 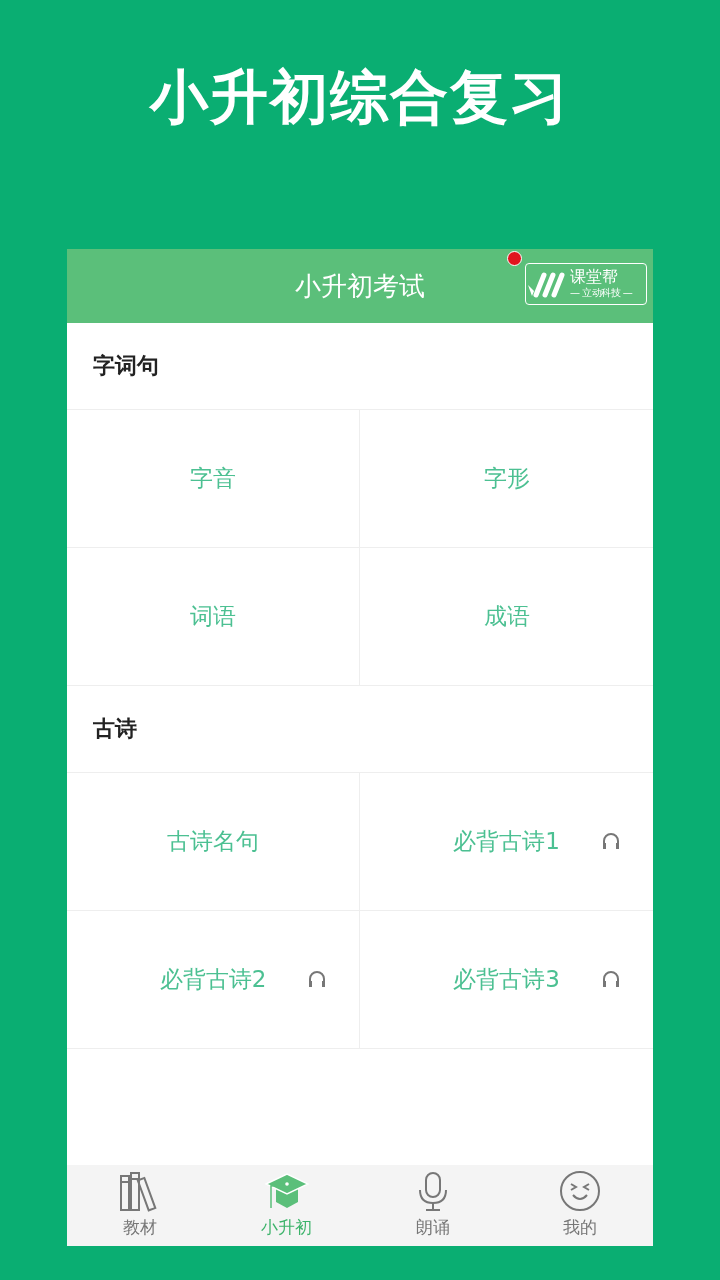 What do you see at coordinates (213, 842) in the screenshot?
I see `menu-item: 古诗名句` at bounding box center [213, 842].